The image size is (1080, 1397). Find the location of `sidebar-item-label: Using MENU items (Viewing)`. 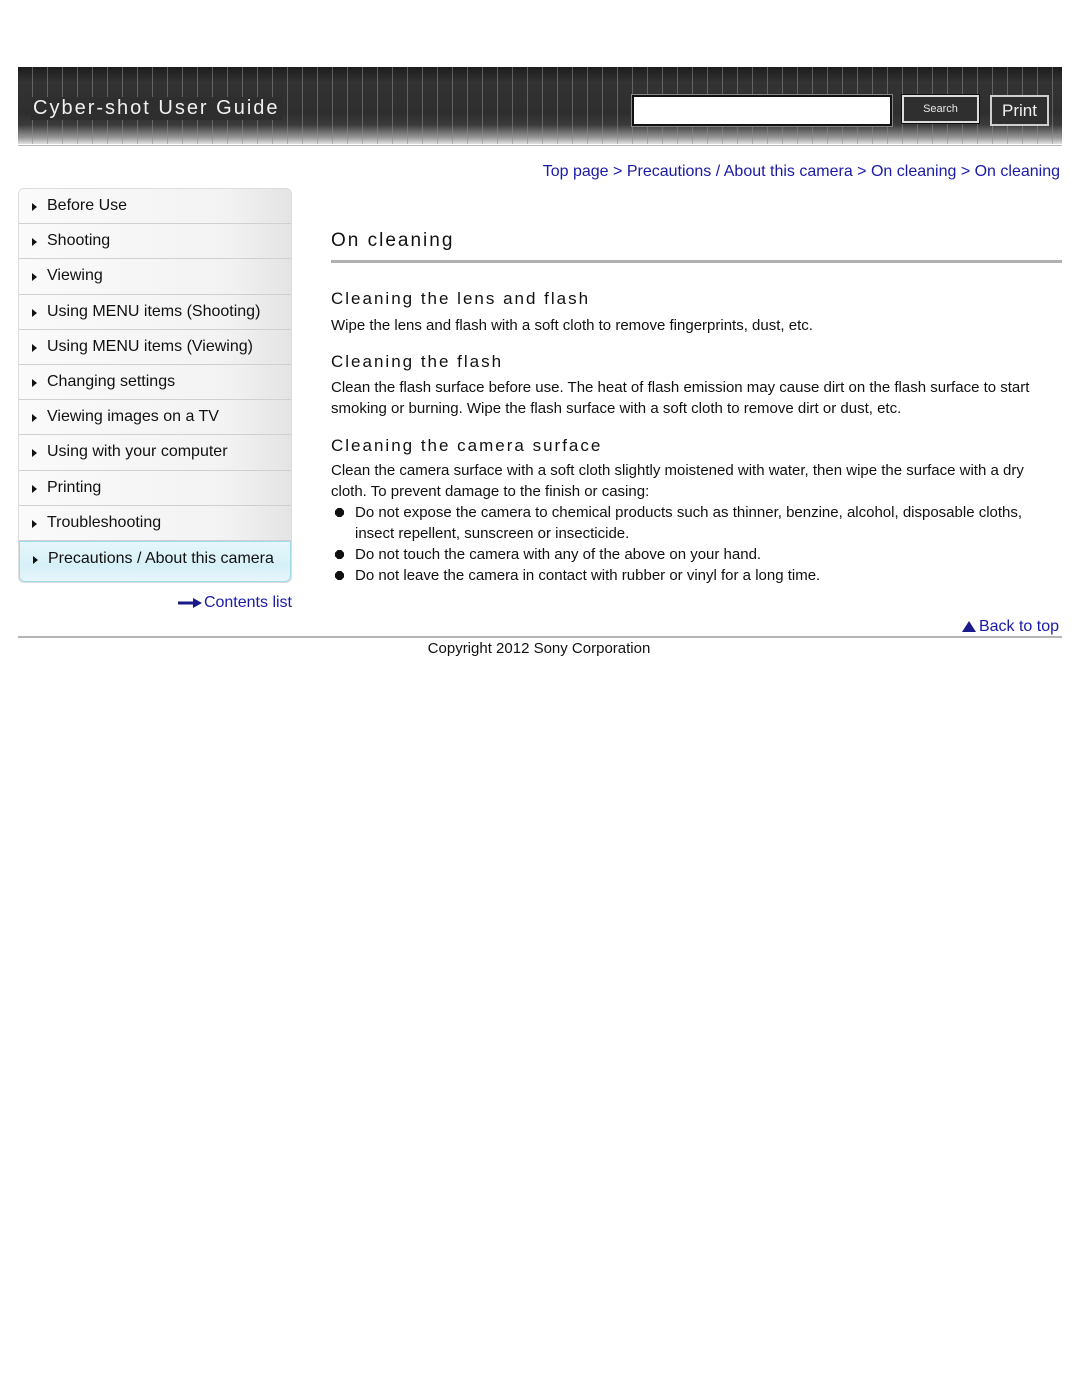

sidebar-item-label: Using MENU items (Viewing) is located at coordinates (150, 346).